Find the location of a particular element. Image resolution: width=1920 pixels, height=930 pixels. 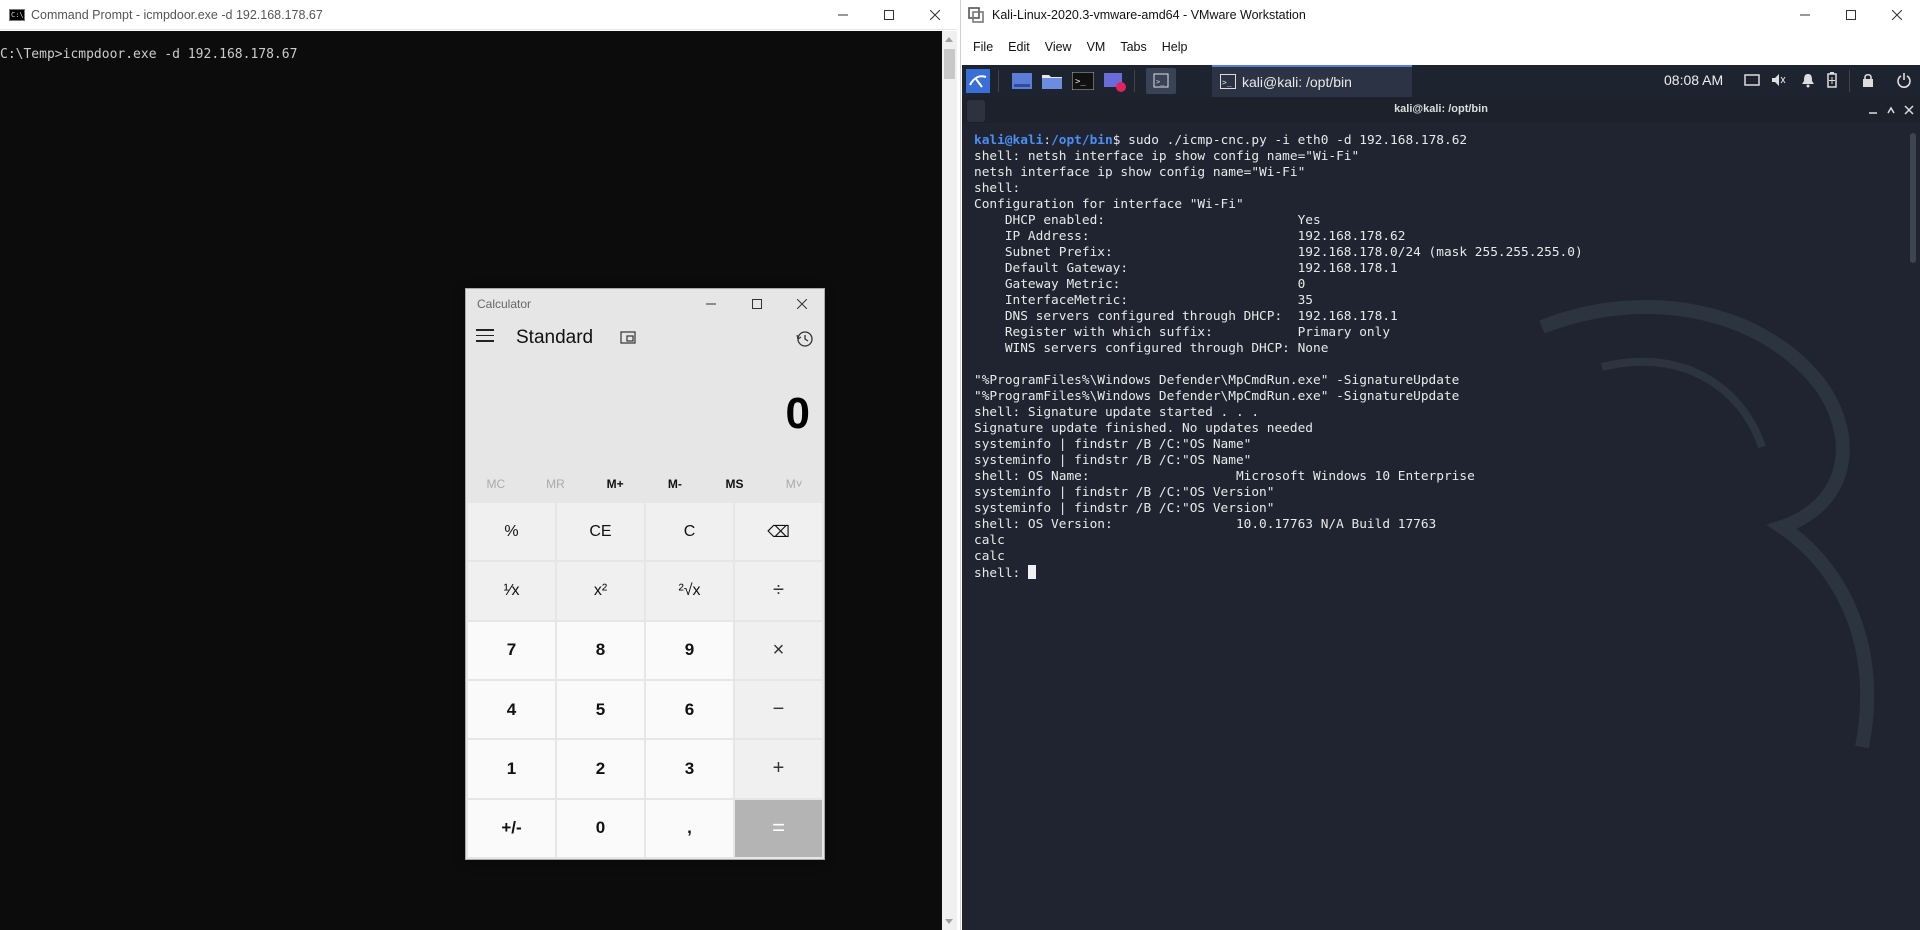

square-key: x² is located at coordinates (600, 591).